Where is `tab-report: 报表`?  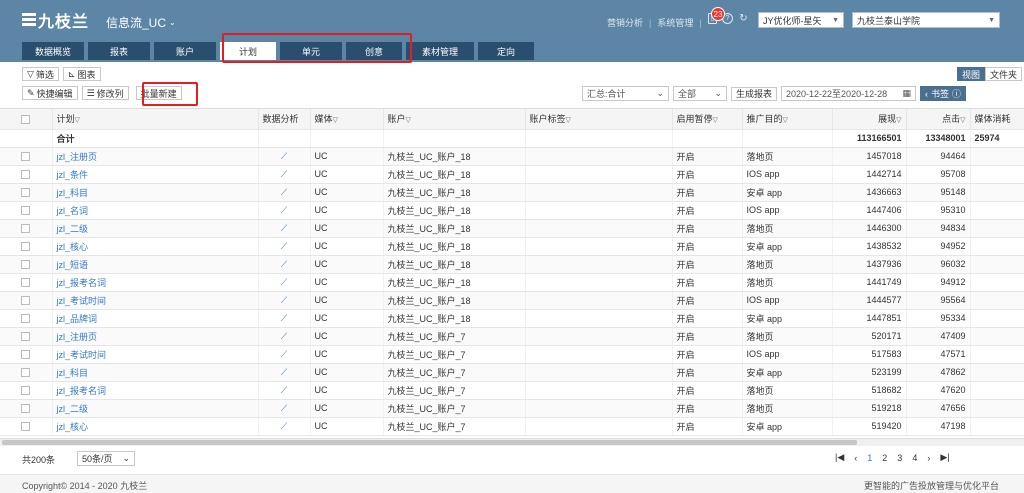
tab-report: 报表 is located at coordinates (119, 51).